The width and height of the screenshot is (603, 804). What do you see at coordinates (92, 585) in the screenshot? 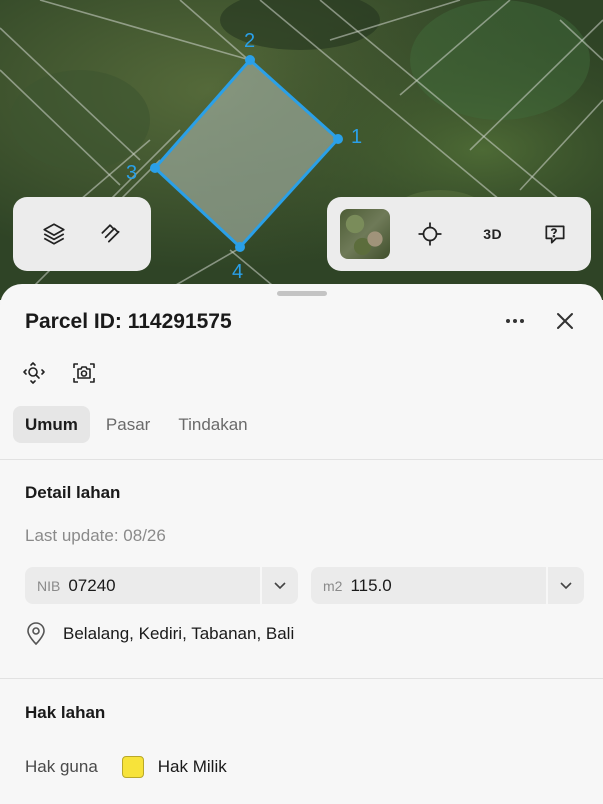
I see `nib-value: 07240` at bounding box center [92, 585].